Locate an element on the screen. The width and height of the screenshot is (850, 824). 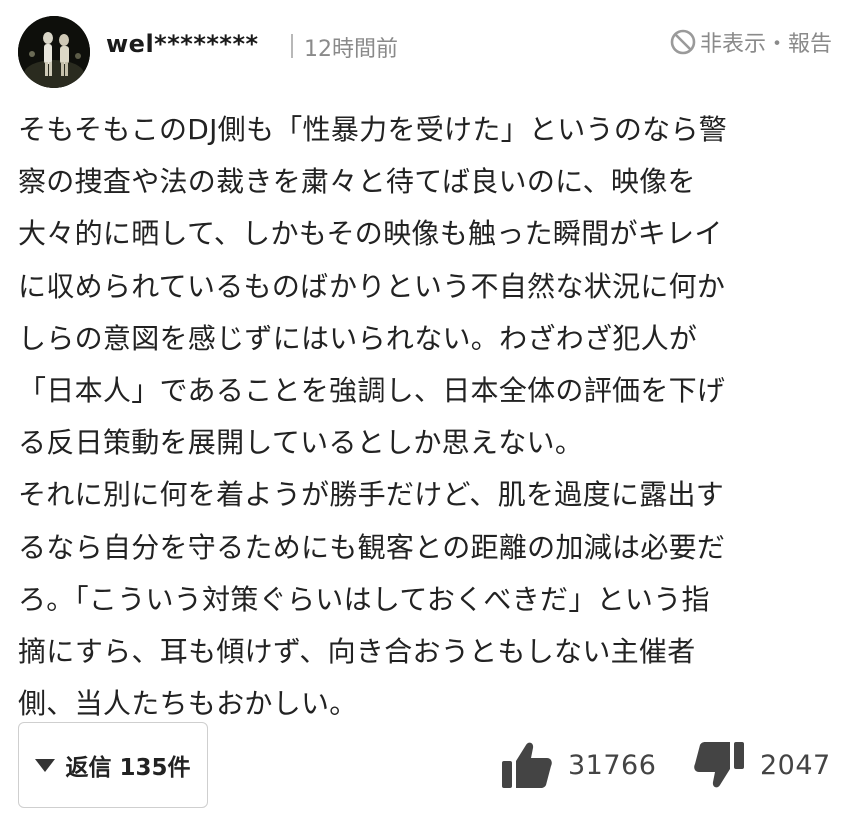
like-button: 31766 is located at coordinates (578, 765).